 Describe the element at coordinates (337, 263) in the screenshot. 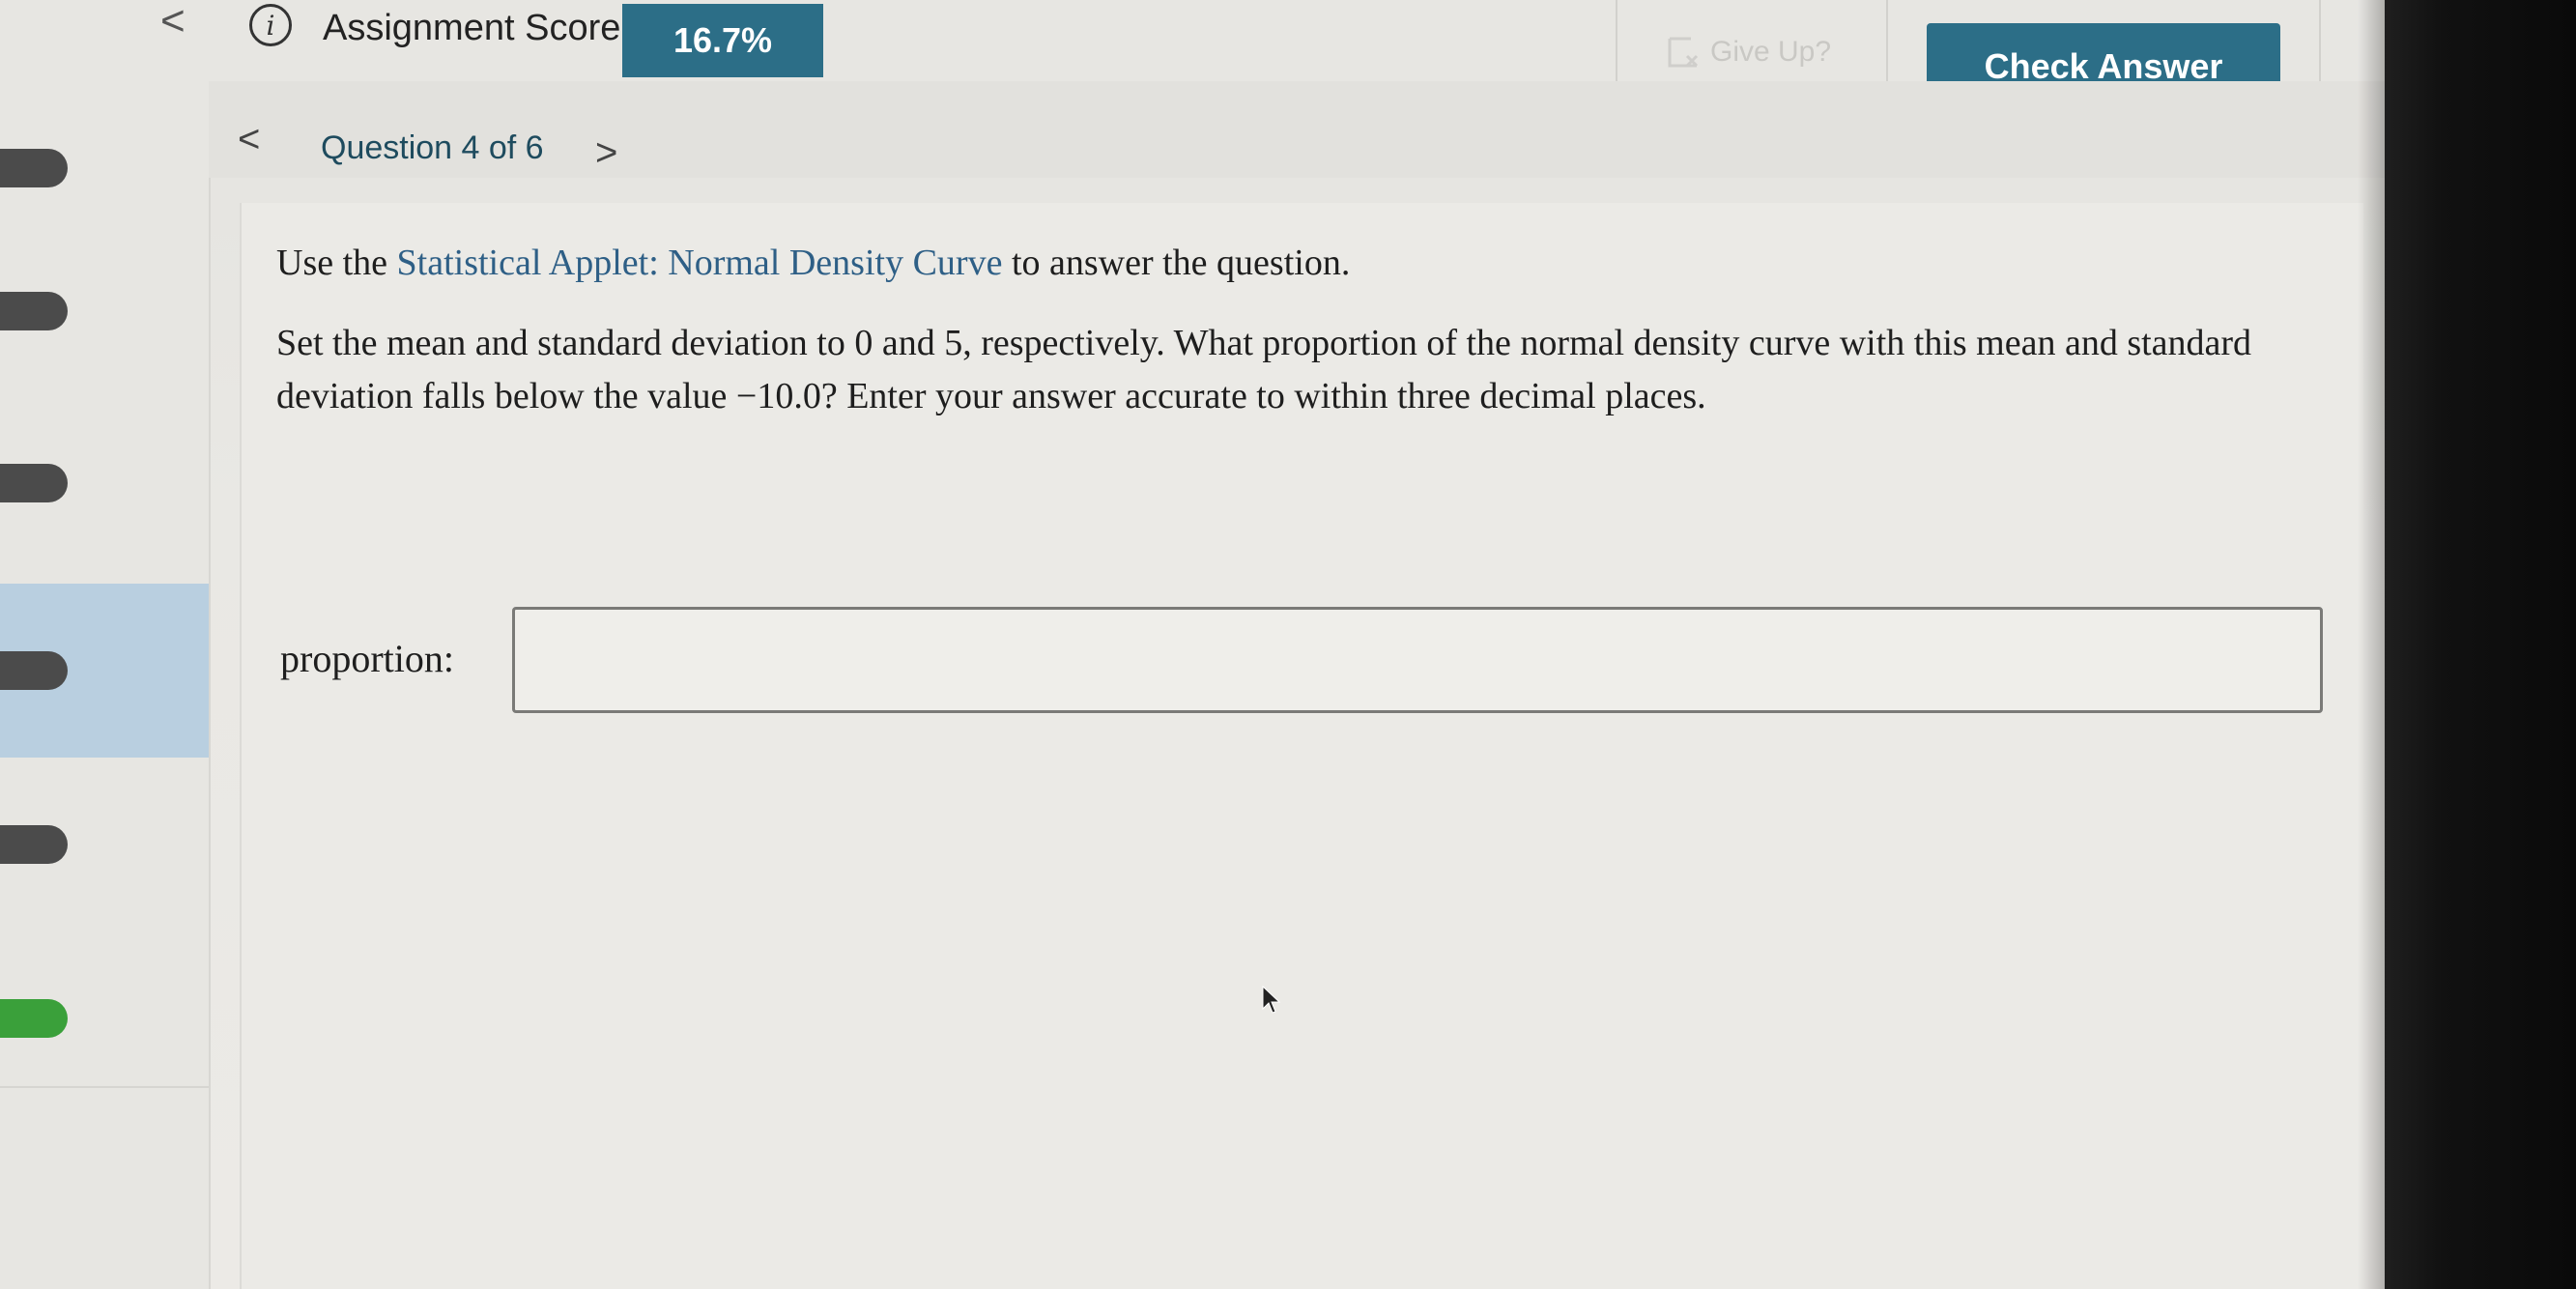

I see `instruction-prefix: Use the` at that location.